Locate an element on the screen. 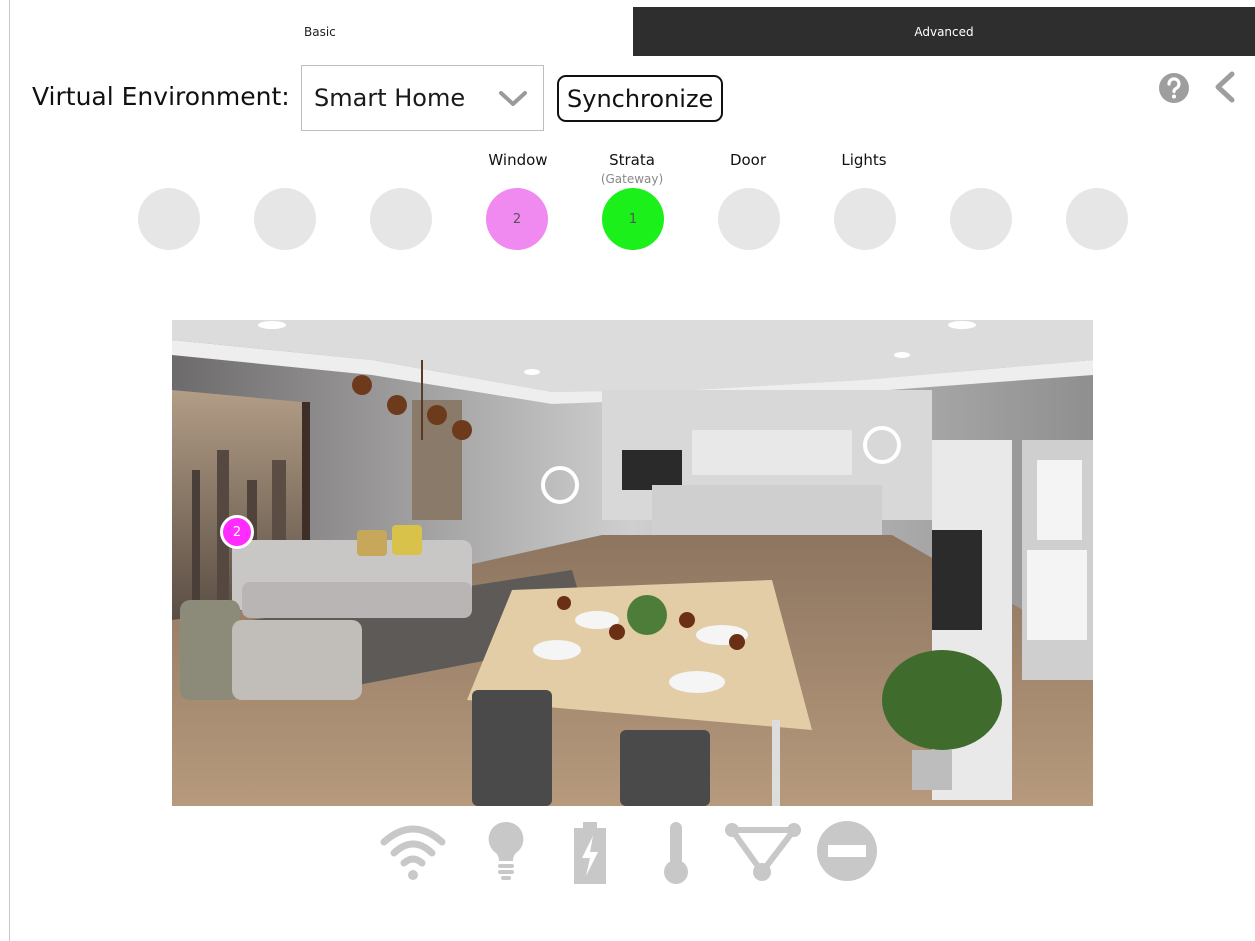  synchronize-button: Synchronize is located at coordinates (640, 98).